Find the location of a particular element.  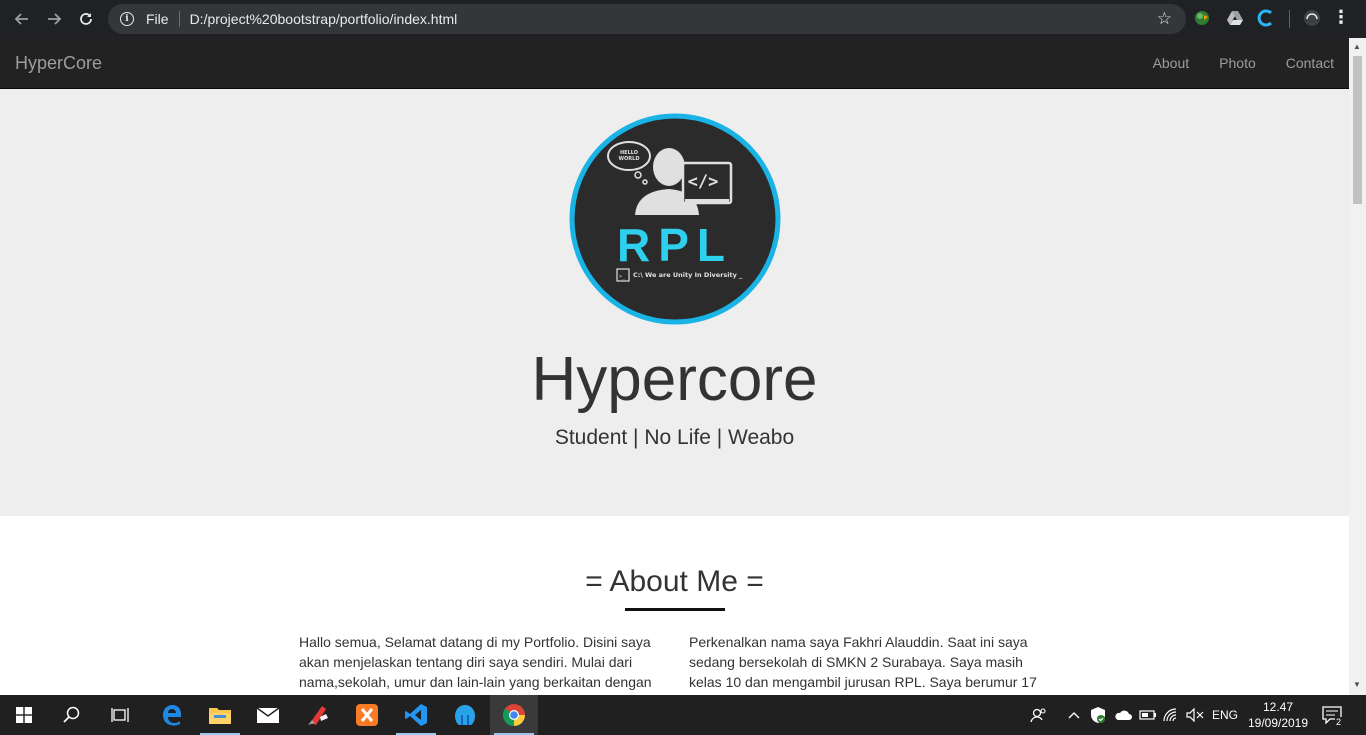

navbar-links: About Photo Contact is located at coordinates (1243, 63).